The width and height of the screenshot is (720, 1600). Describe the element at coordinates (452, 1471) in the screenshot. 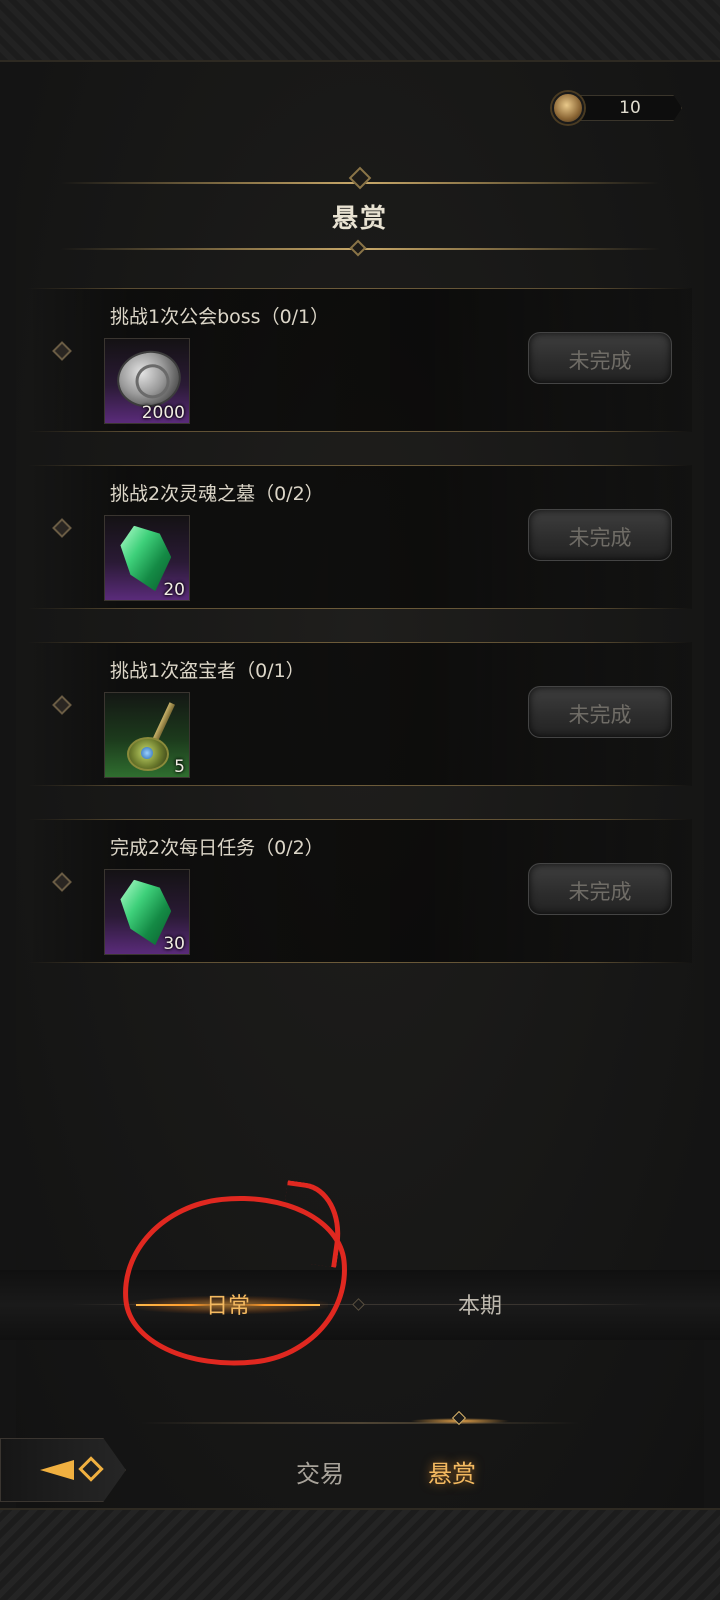

I see `nav-bounty: 悬赏` at that location.